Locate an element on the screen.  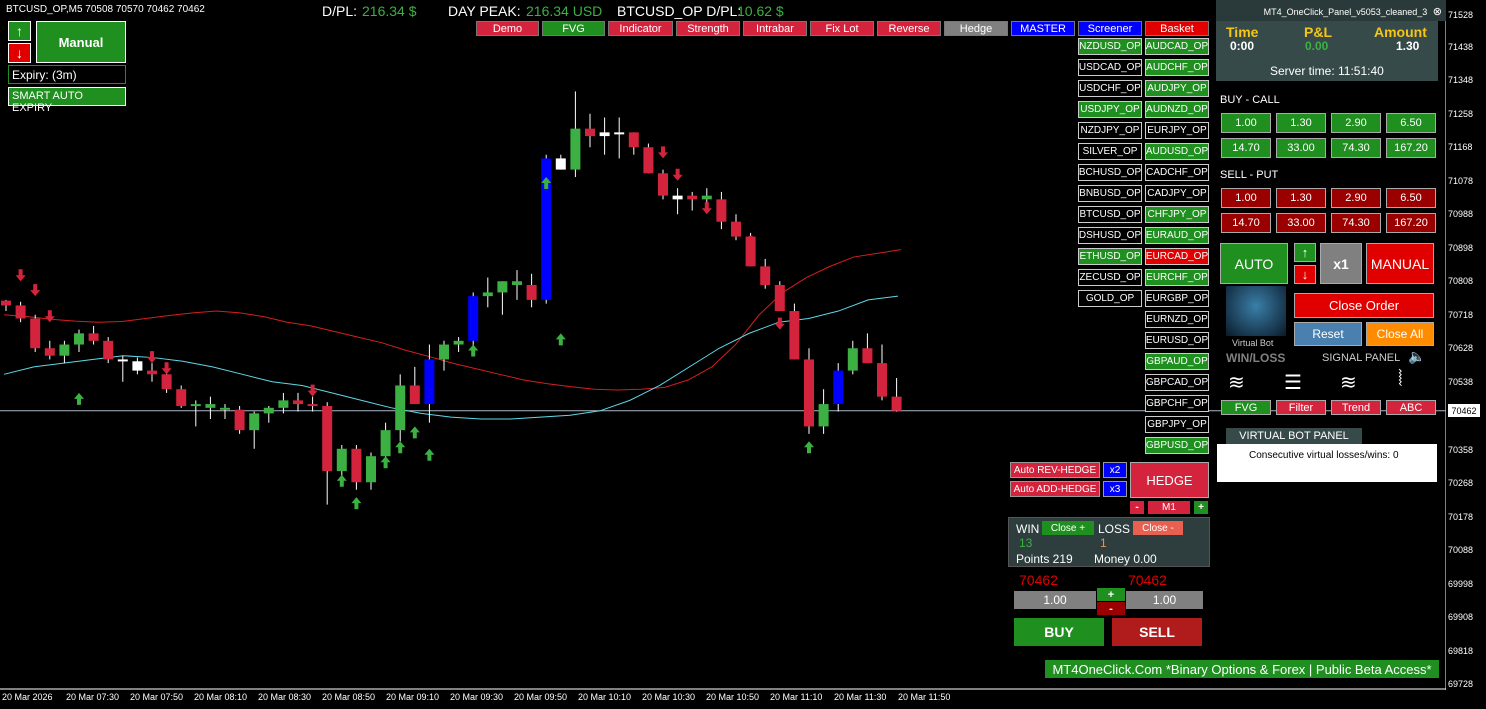
sell-amount-button: 74.30 is located at coordinates (1356, 223).